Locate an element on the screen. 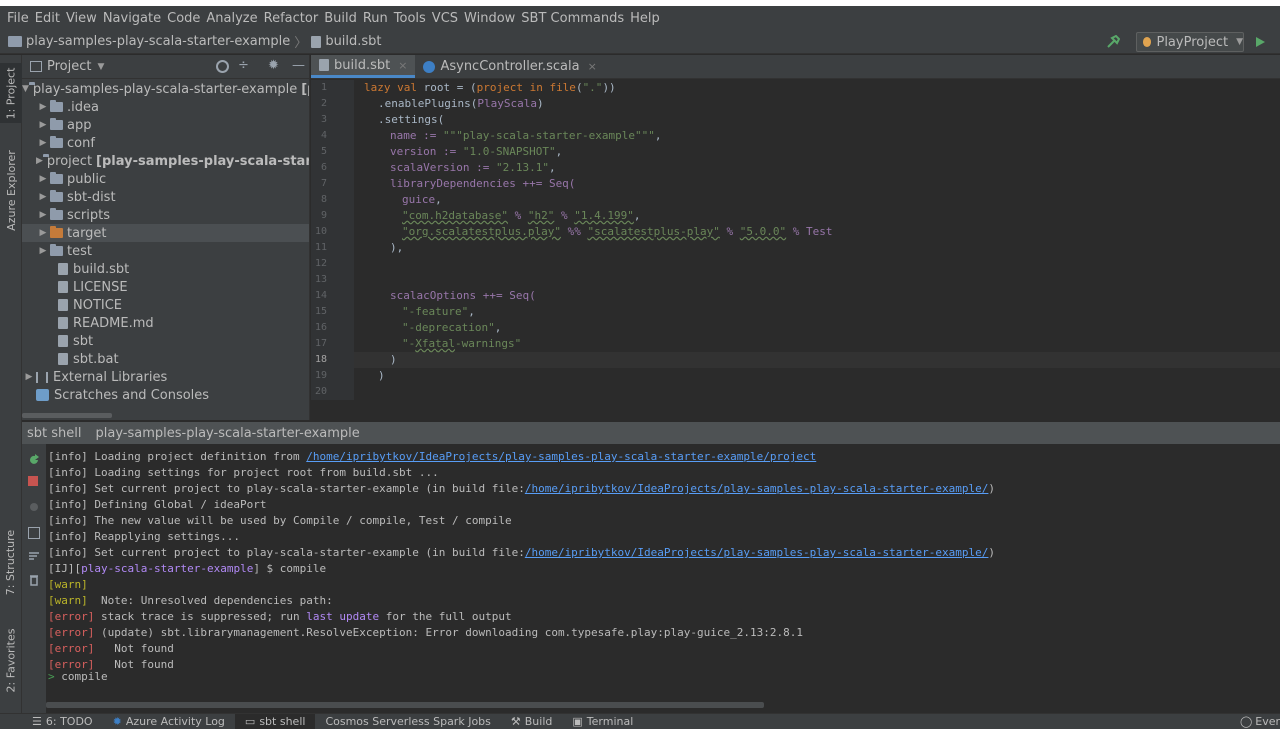 The width and height of the screenshot is (1280, 729). project-view-select: Project is located at coordinates (69, 66).